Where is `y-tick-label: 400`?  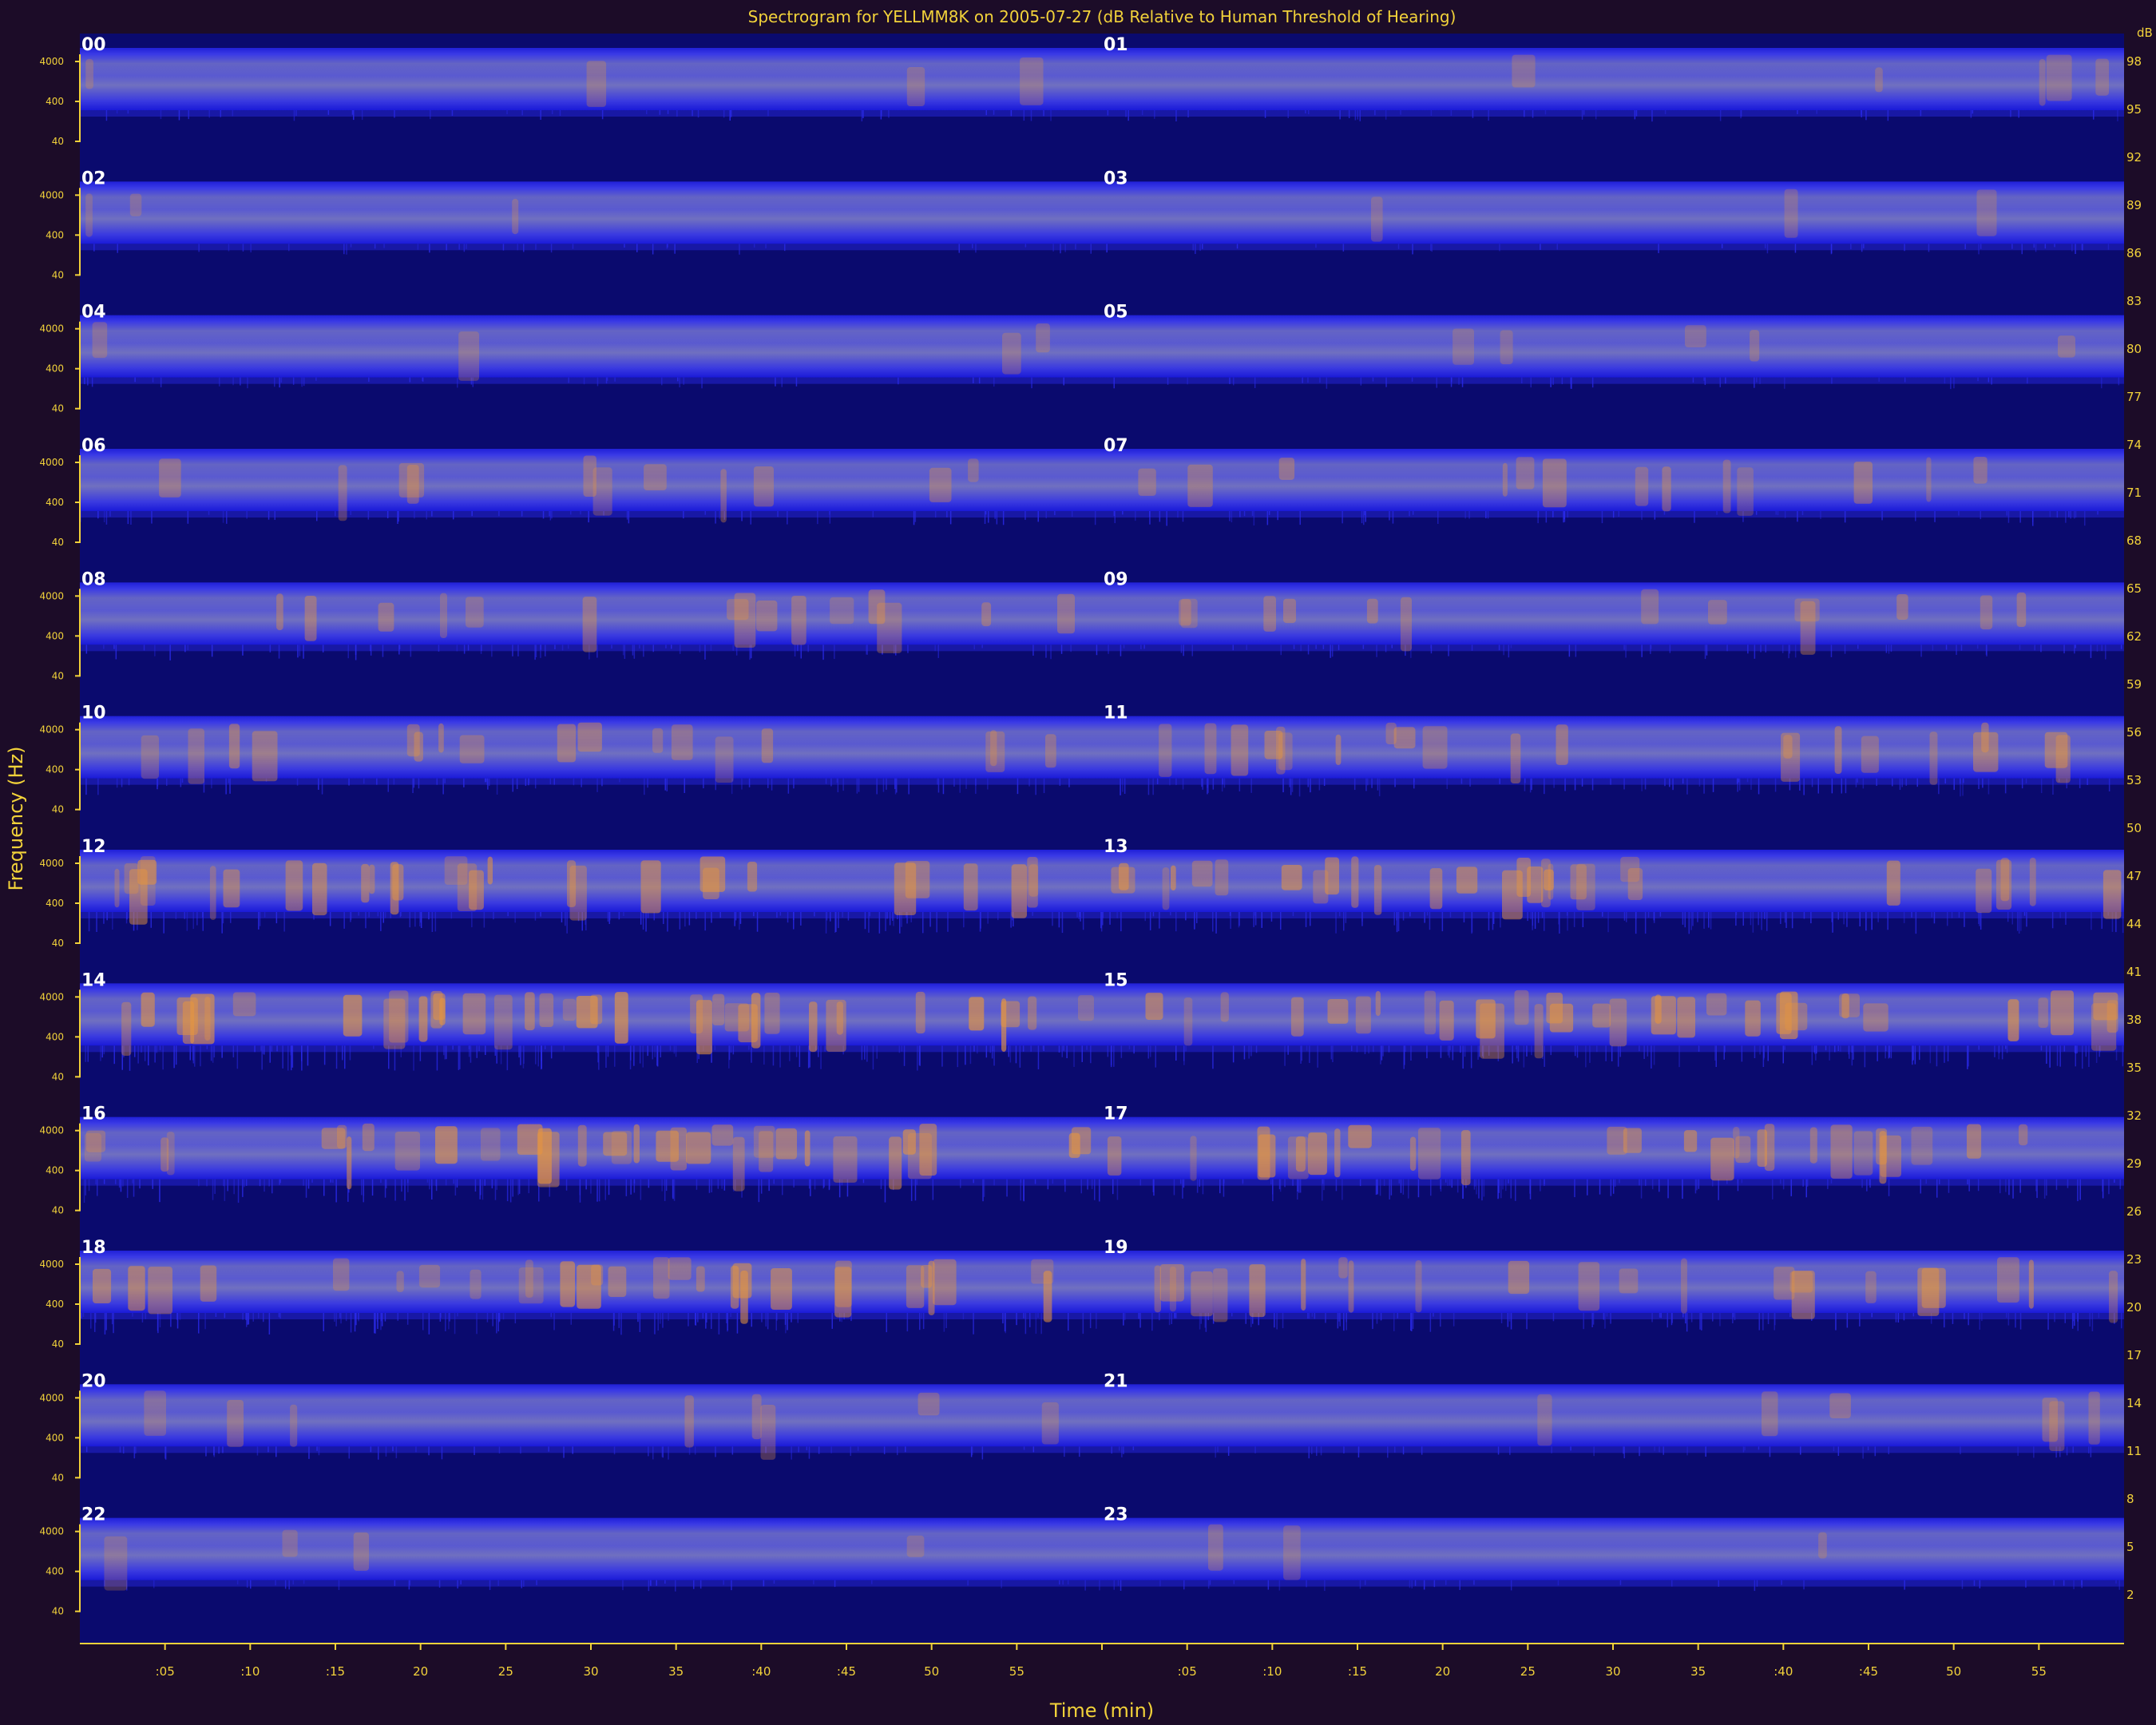
y-tick-label: 400 is located at coordinates (55, 904).